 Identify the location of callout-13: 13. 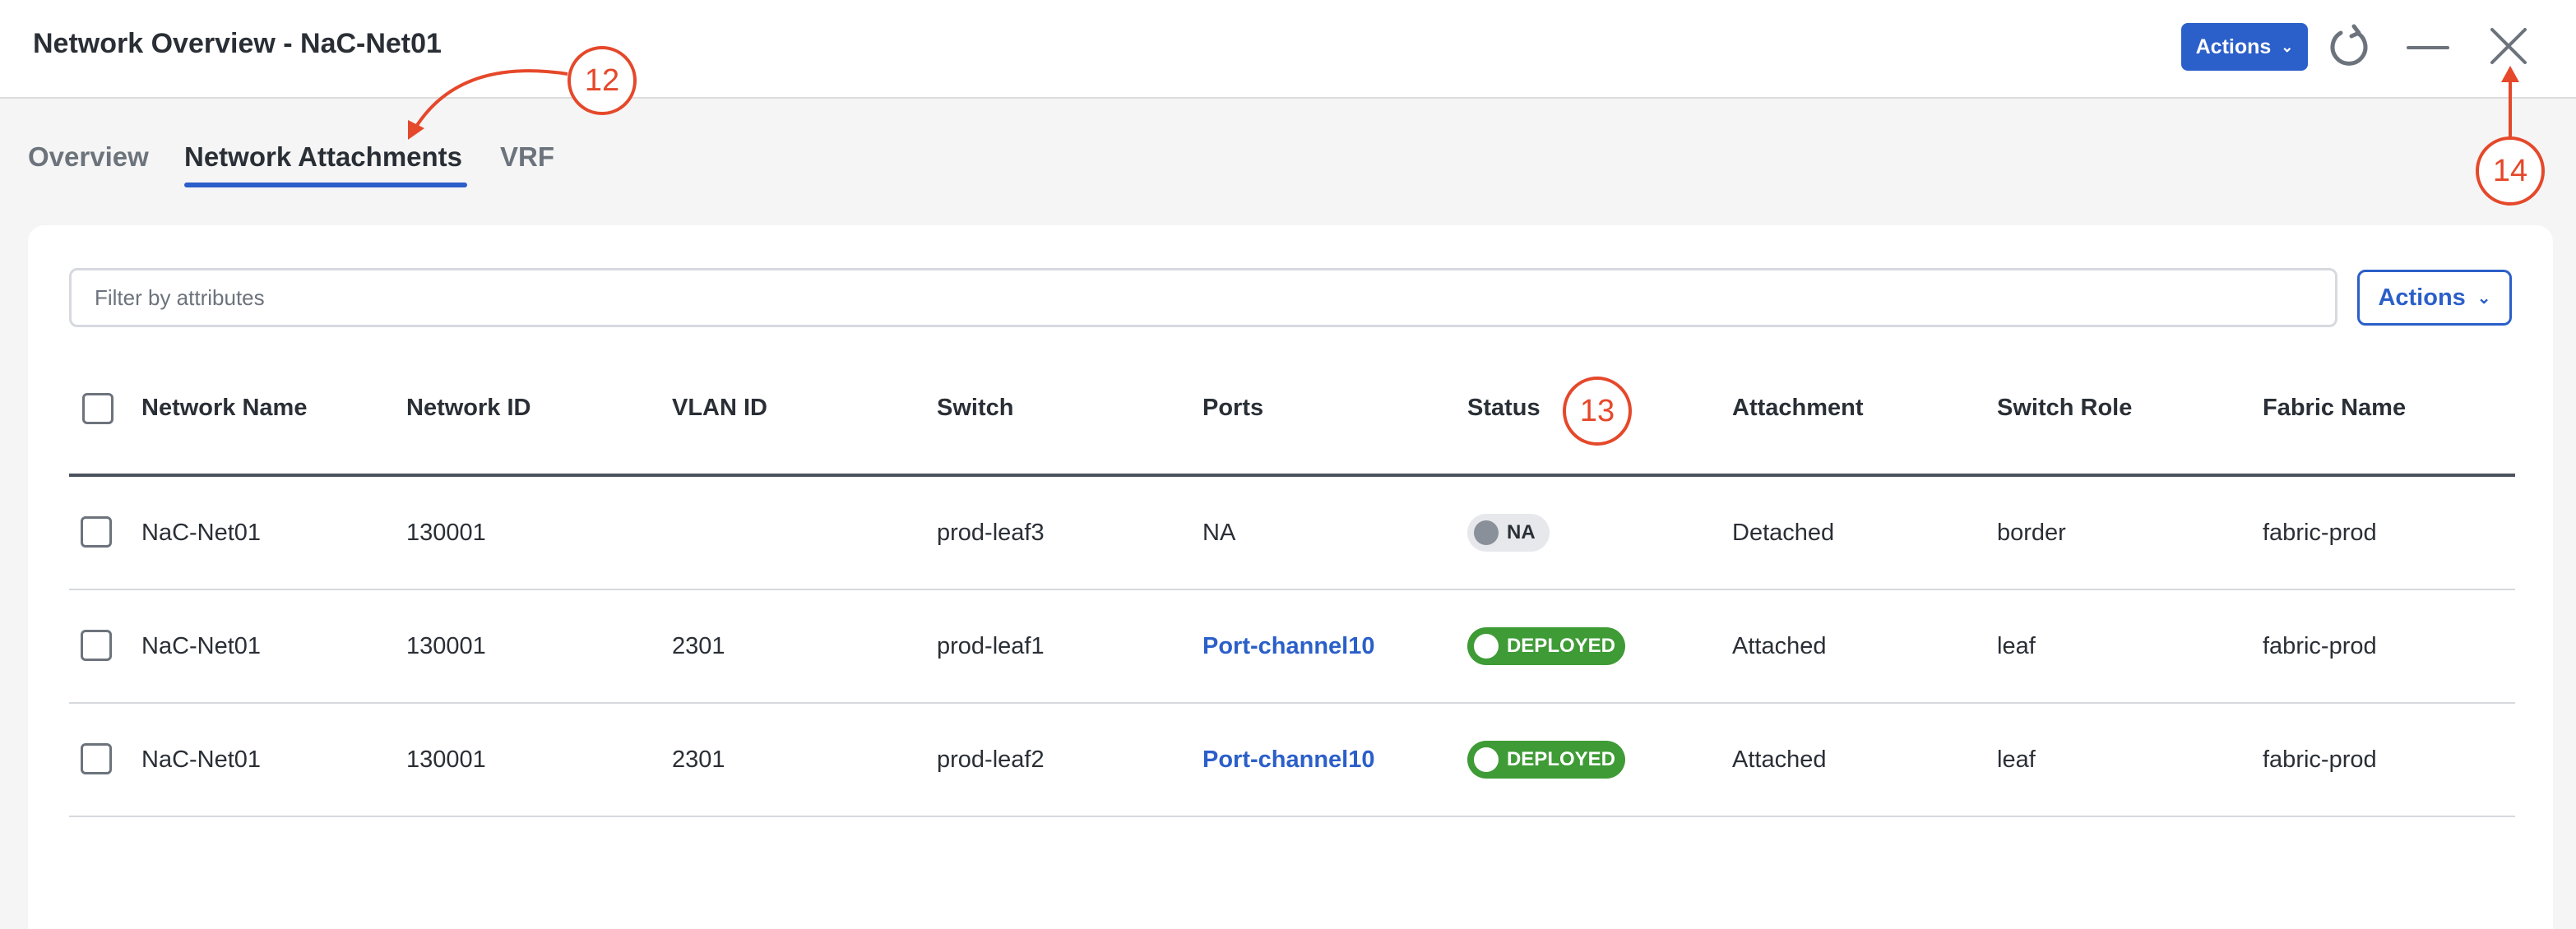
(1597, 412).